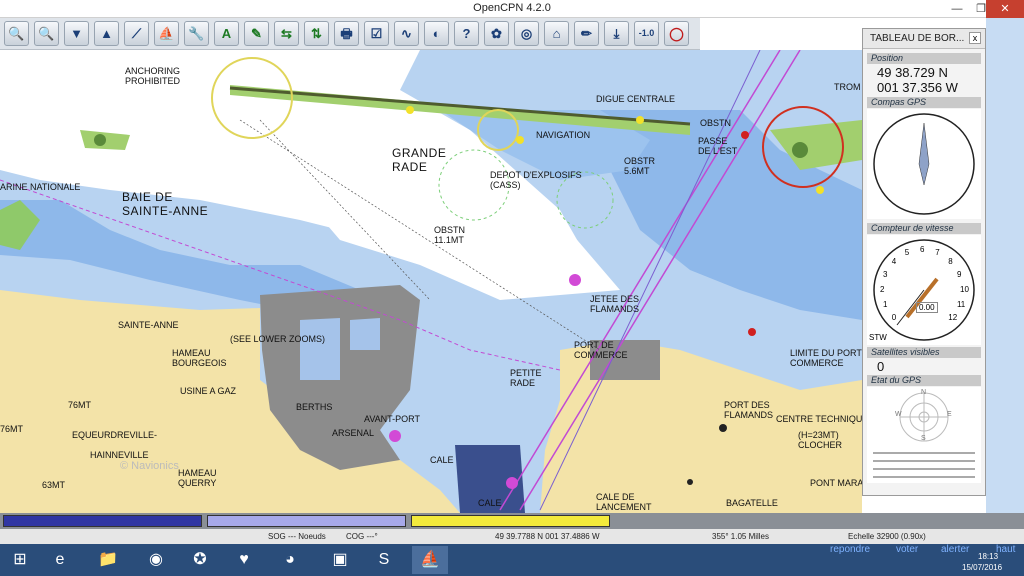 This screenshot has height=576, width=1024. Describe the element at coordinates (148, 325) in the screenshot. I see `label-sainte-anne: SAINTE-ANNE` at that location.